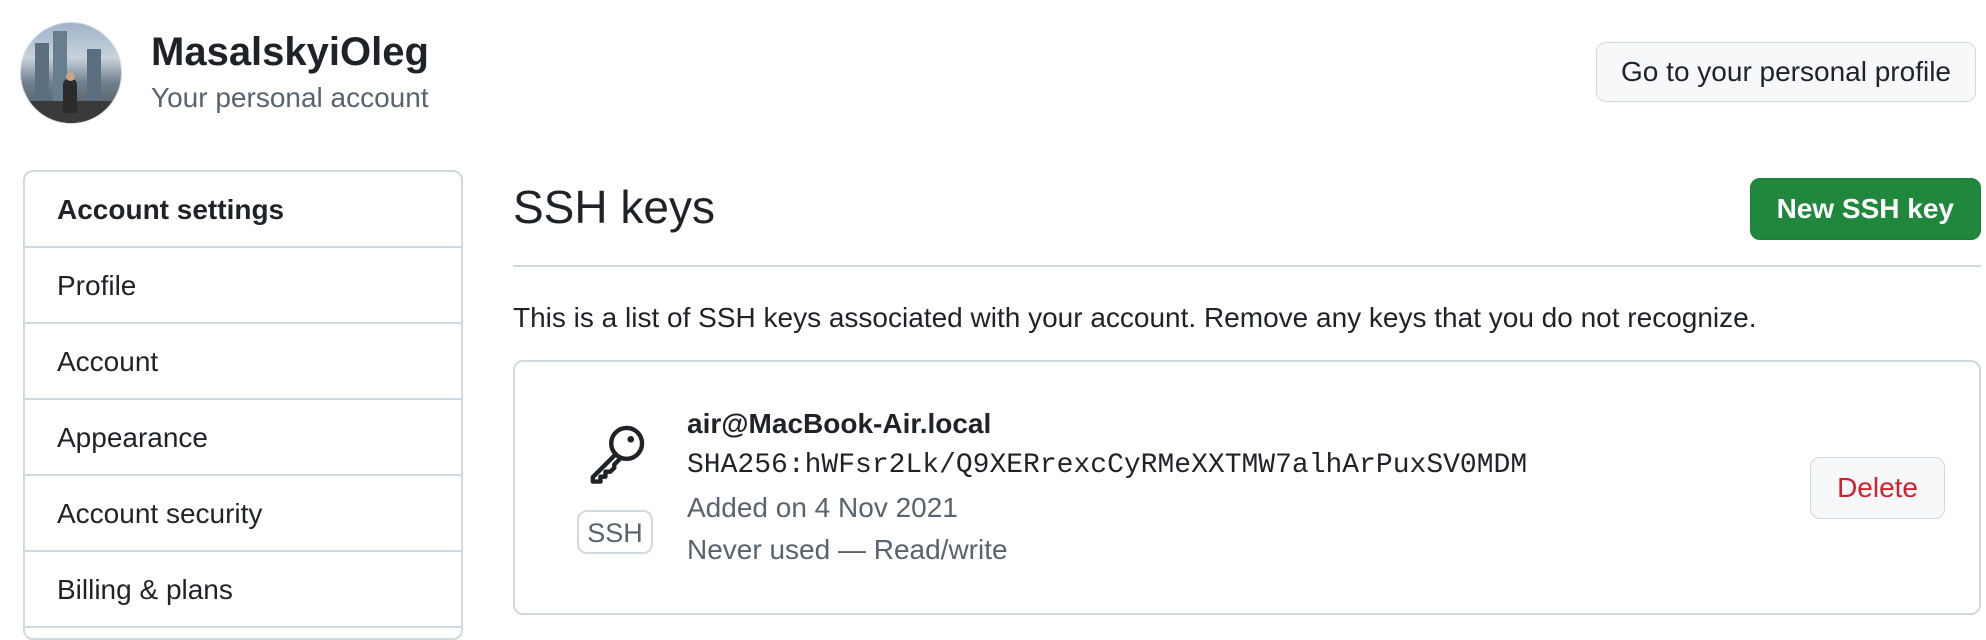  What do you see at coordinates (243, 210) in the screenshot?
I see `sidebar-heading: Account settings` at bounding box center [243, 210].